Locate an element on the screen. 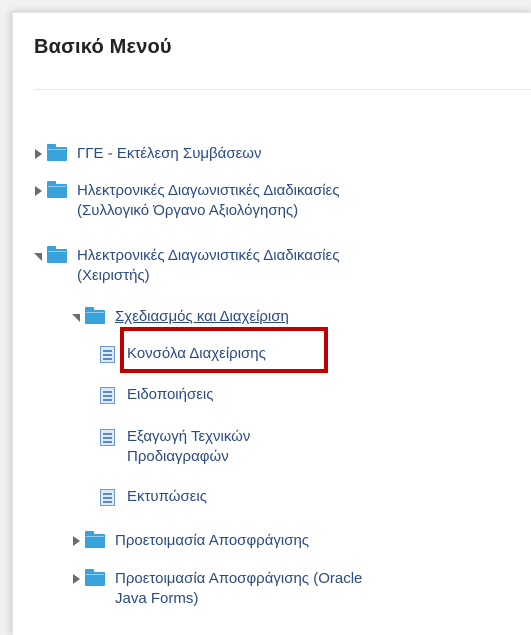 This screenshot has height=635, width=531. tree-item-sxediasmos: Σχεδιασμός και Διαχείριση is located at coordinates (180, 317).